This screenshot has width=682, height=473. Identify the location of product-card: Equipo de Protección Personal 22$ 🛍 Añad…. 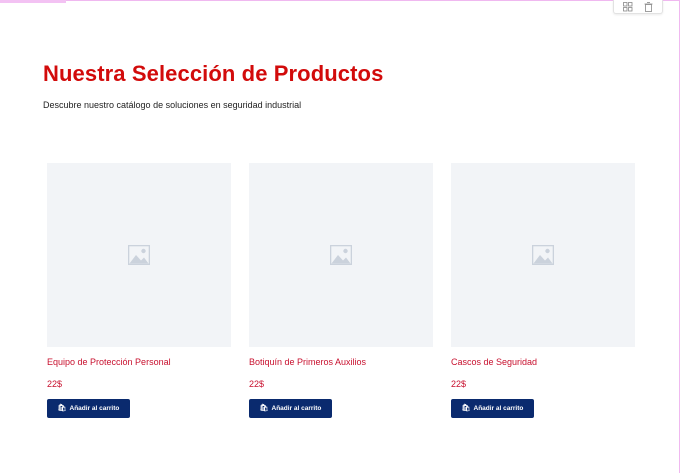
(139, 290).